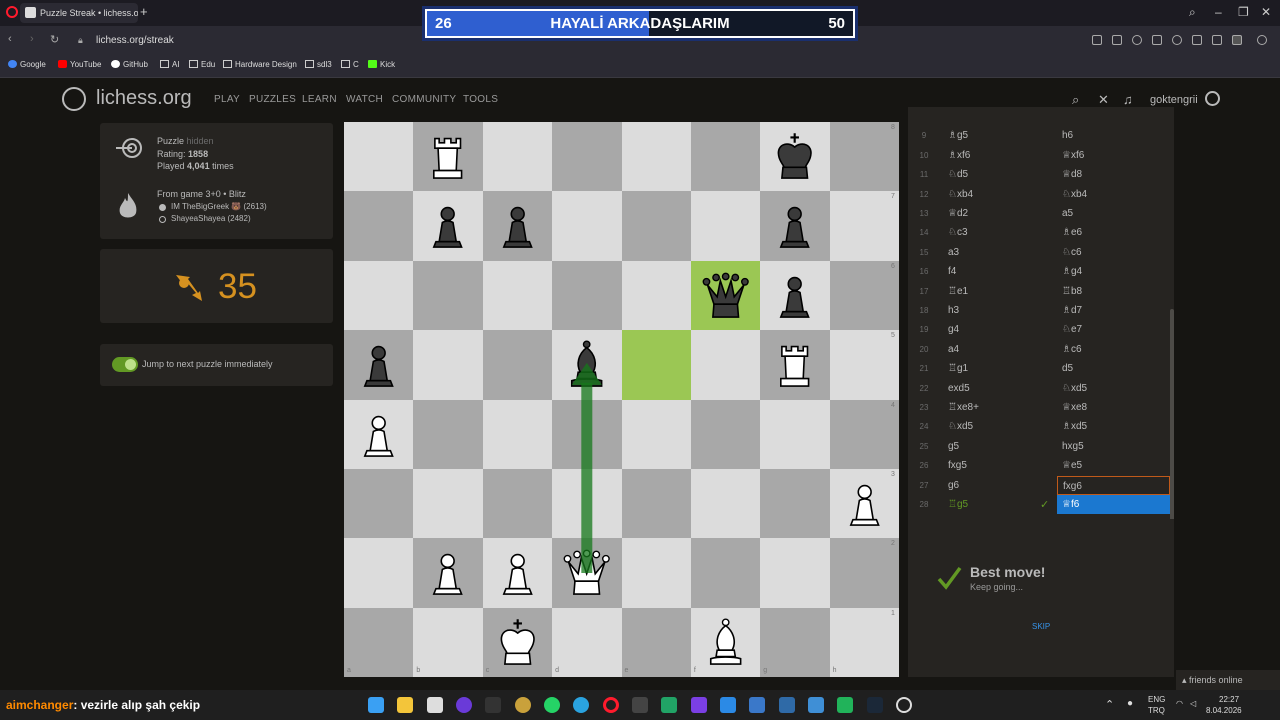 The width and height of the screenshot is (1280, 720). I want to click on square-h1, so click(864, 642).